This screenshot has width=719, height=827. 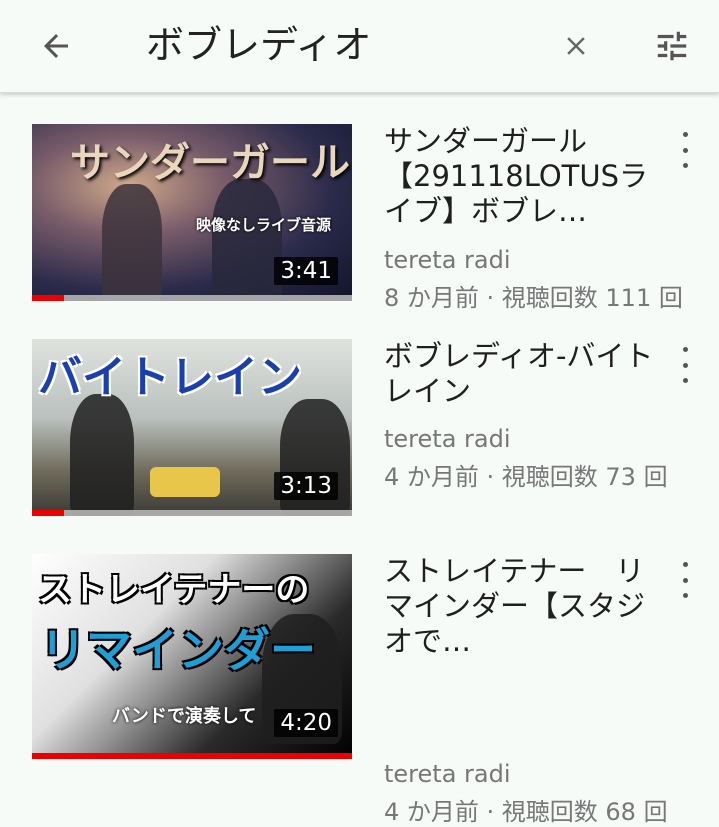 What do you see at coordinates (519, 374) in the screenshot?
I see `video-title: ボブレディオ-バイトレイン` at bounding box center [519, 374].